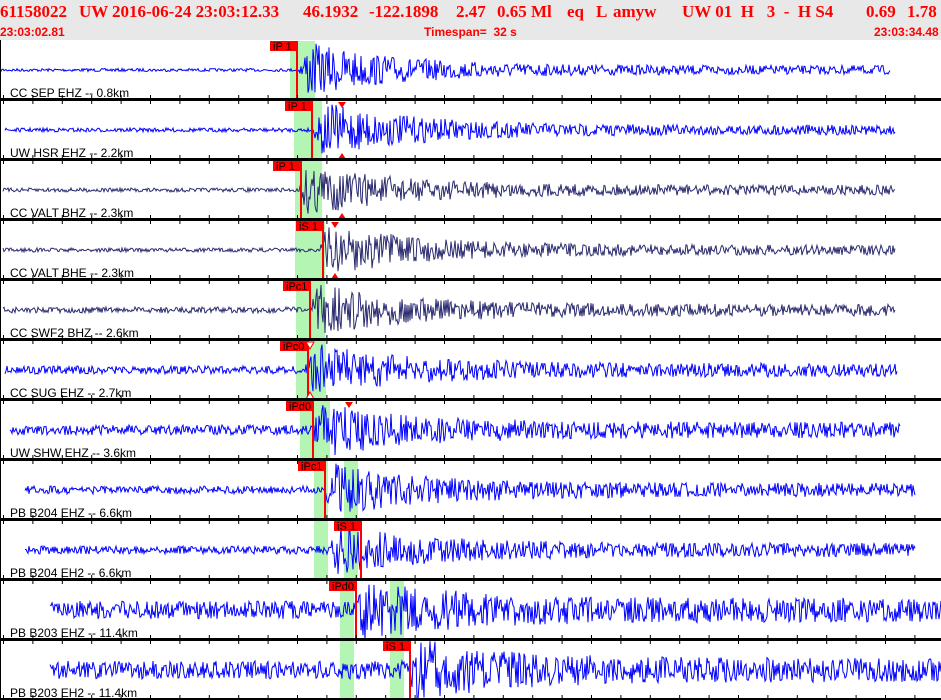 The height and width of the screenshot is (700, 941). Describe the element at coordinates (331, 11) in the screenshot. I see `event-lat: 46.1932` at that location.